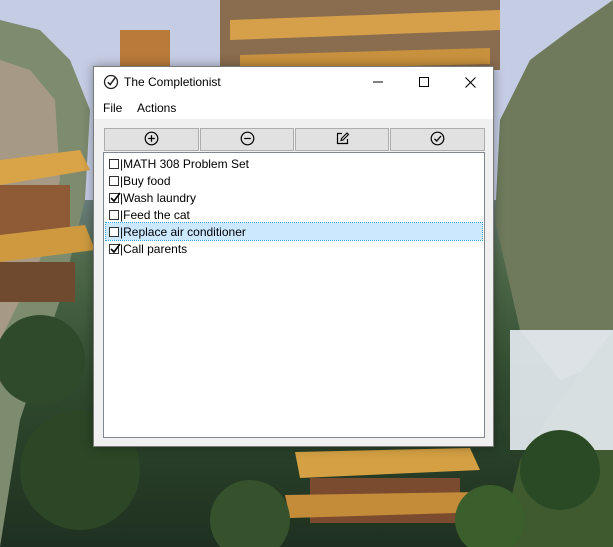 This screenshot has width=613, height=547. What do you see at coordinates (294, 163) in the screenshot?
I see `task-item: | MATH 308 Problem Set` at bounding box center [294, 163].